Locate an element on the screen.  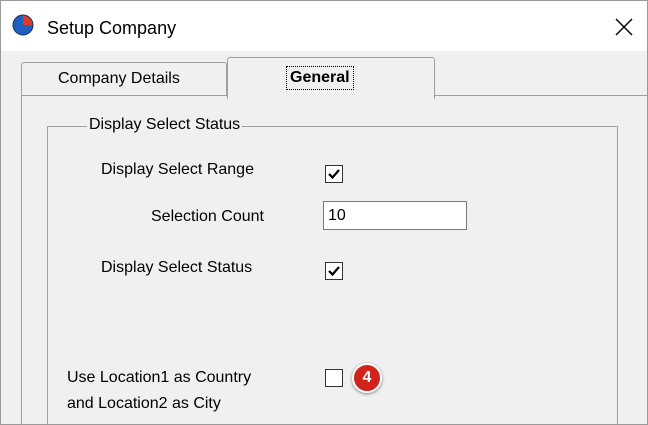
groupbox-border-right is located at coordinates (617, 275).